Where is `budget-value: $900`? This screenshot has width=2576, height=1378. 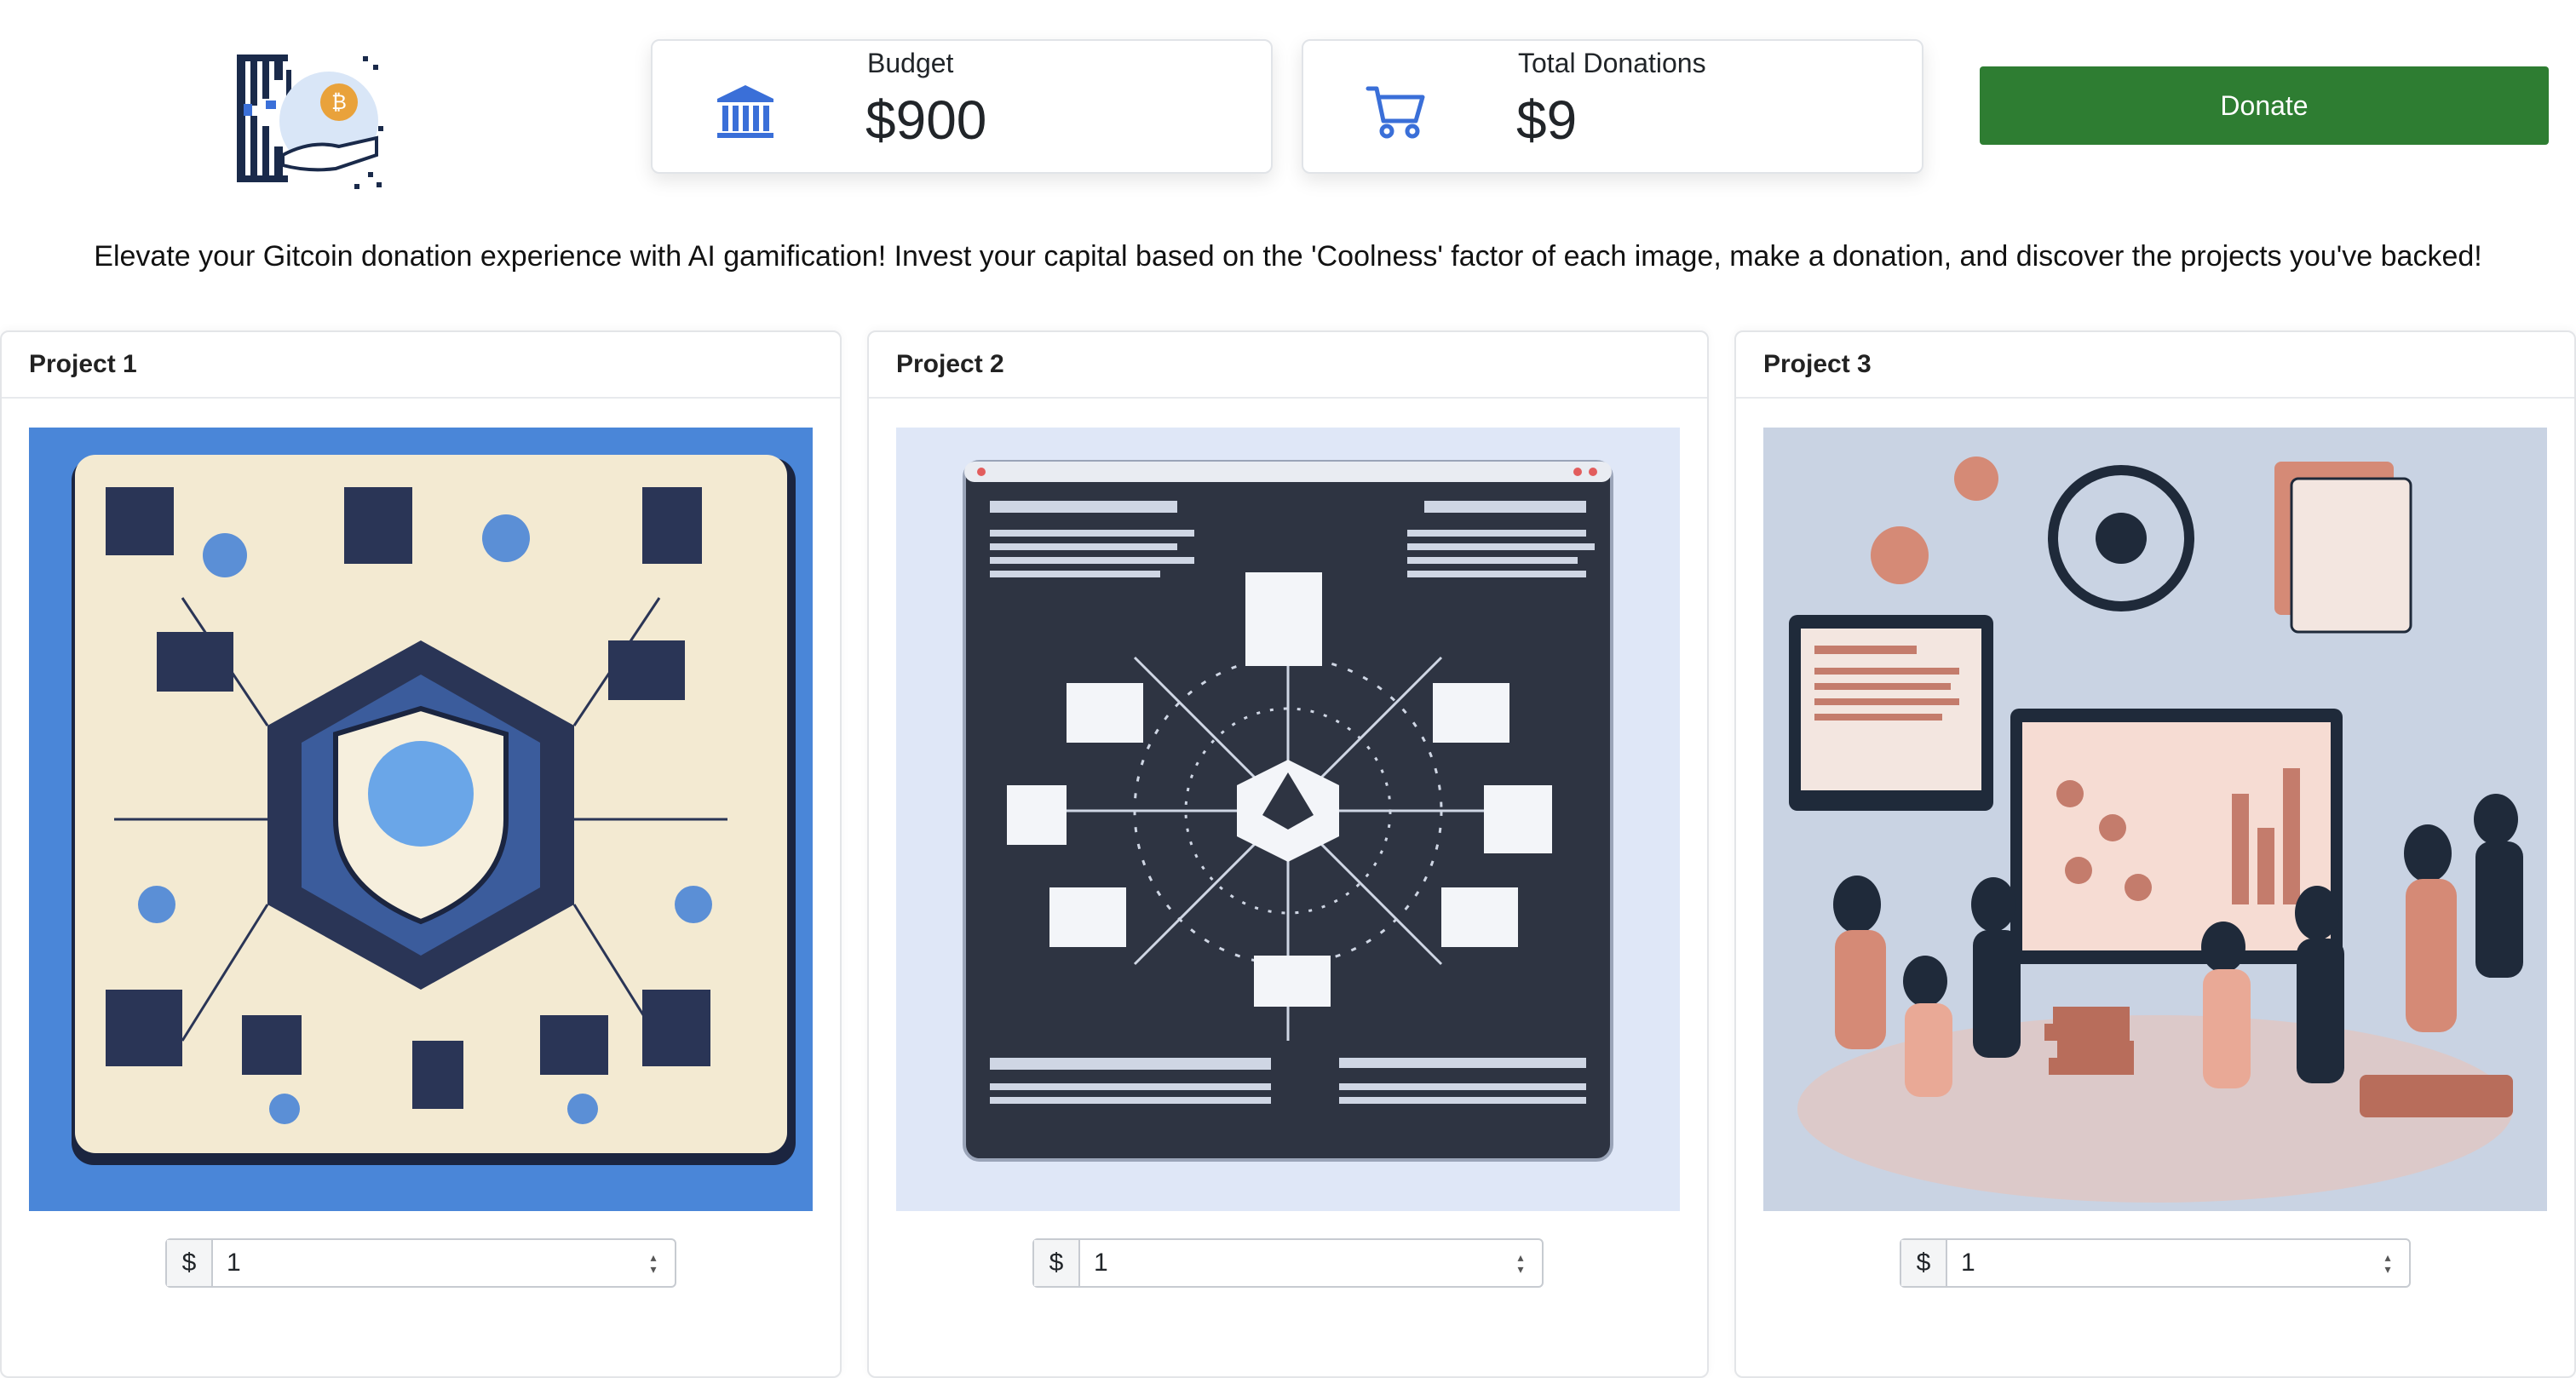
budget-value: $900 is located at coordinates (926, 120).